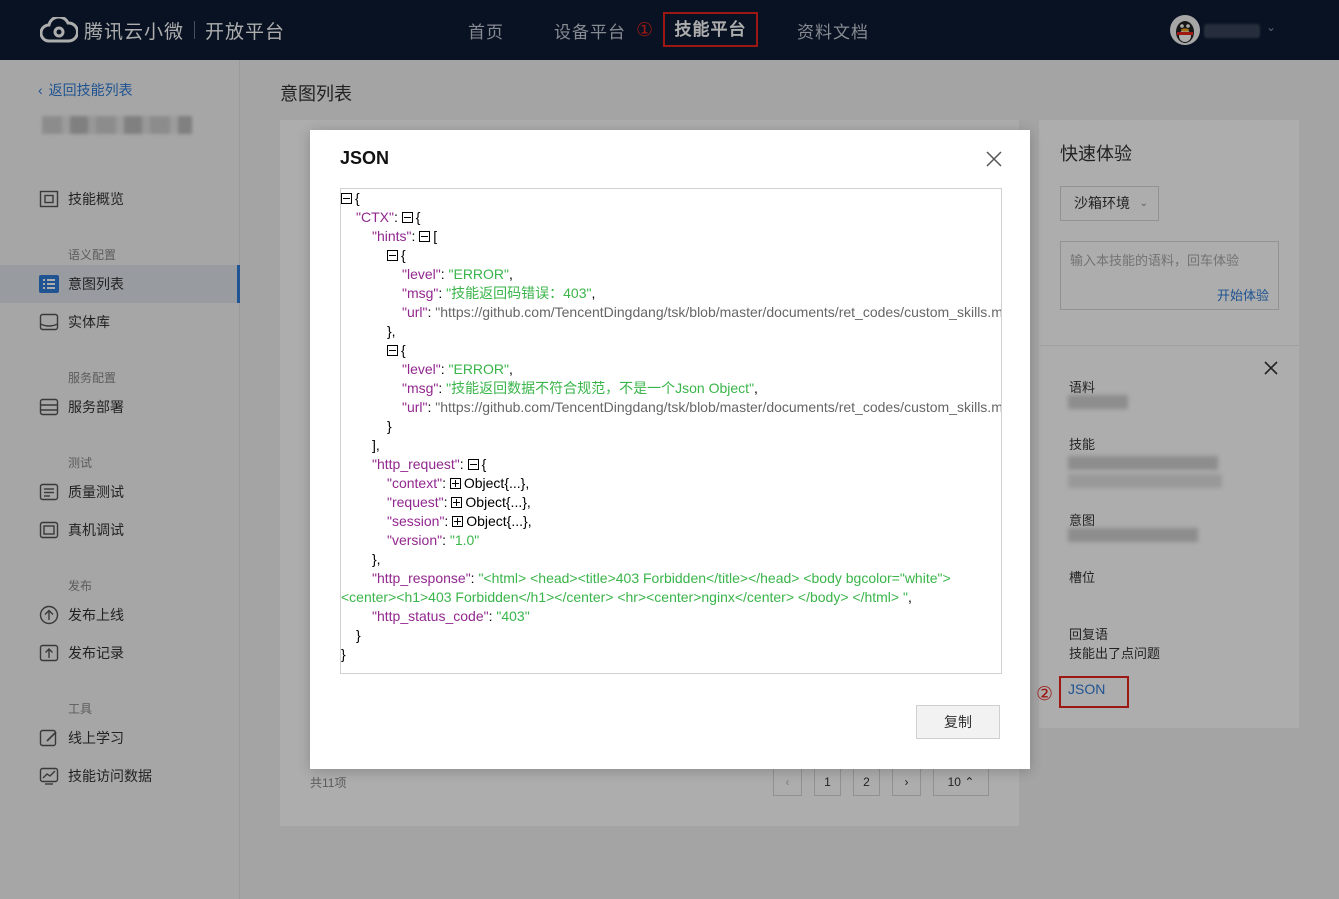 This screenshot has height=899, width=1339. Describe the element at coordinates (519, 293) in the screenshot. I see `json-value: "技能返回码错误：403"` at that location.